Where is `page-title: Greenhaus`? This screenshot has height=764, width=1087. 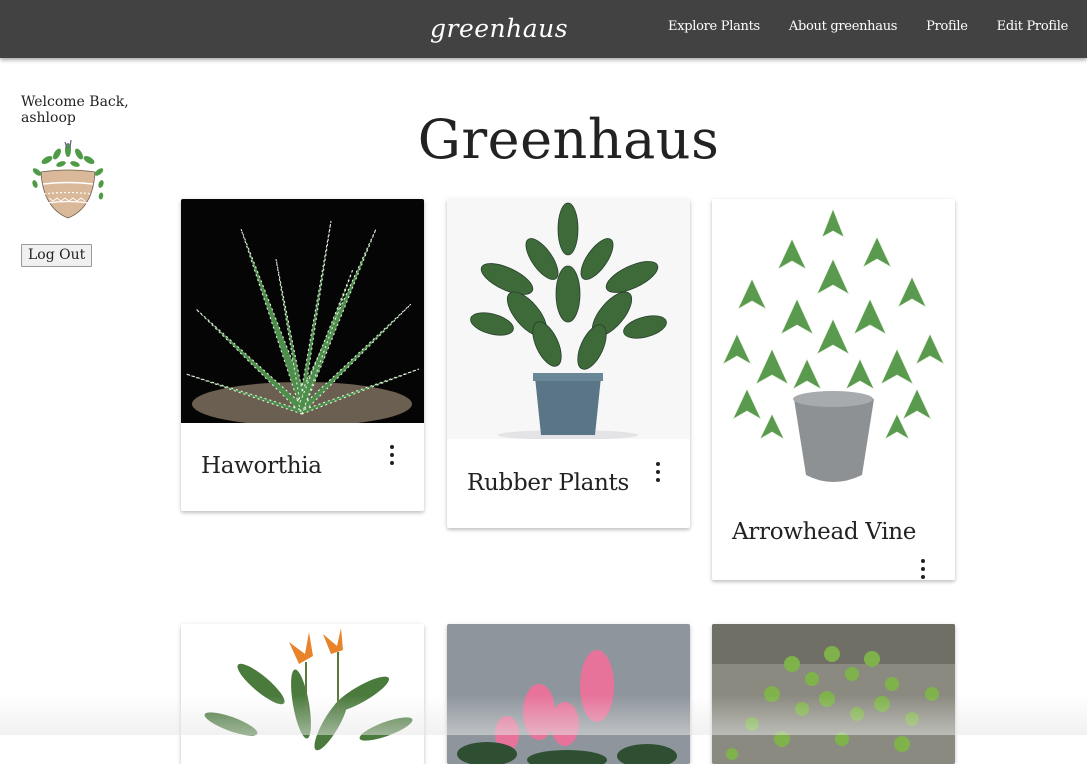
page-title: Greenhaus is located at coordinates (568, 139).